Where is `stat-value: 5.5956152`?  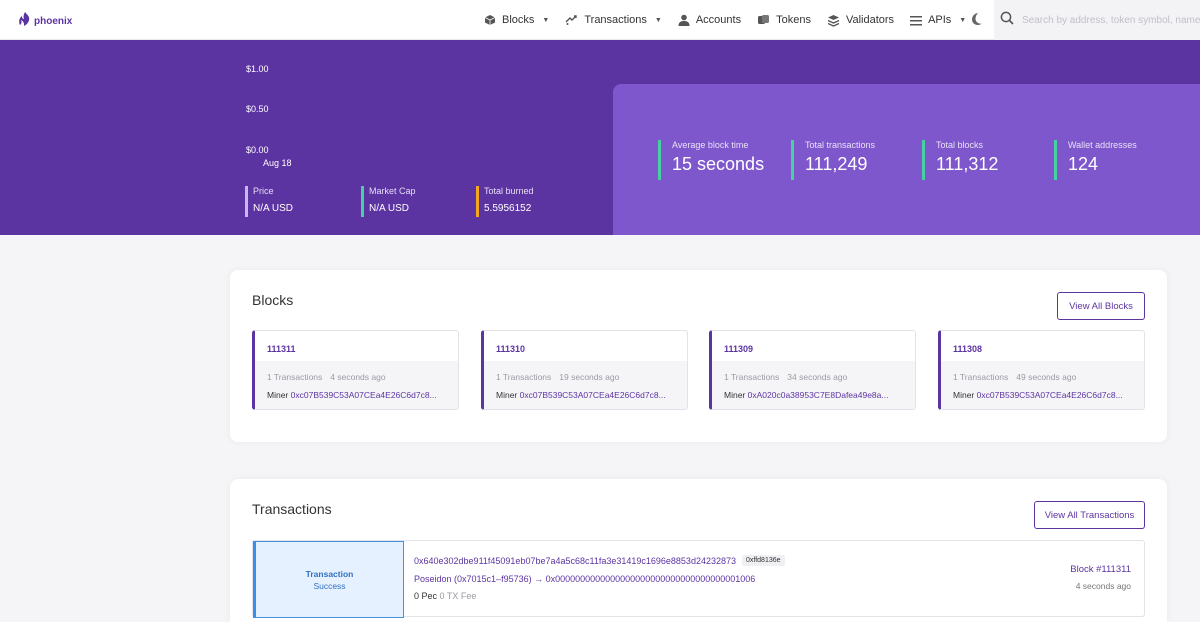
stat-value: 5.5956152 is located at coordinates (508, 208).